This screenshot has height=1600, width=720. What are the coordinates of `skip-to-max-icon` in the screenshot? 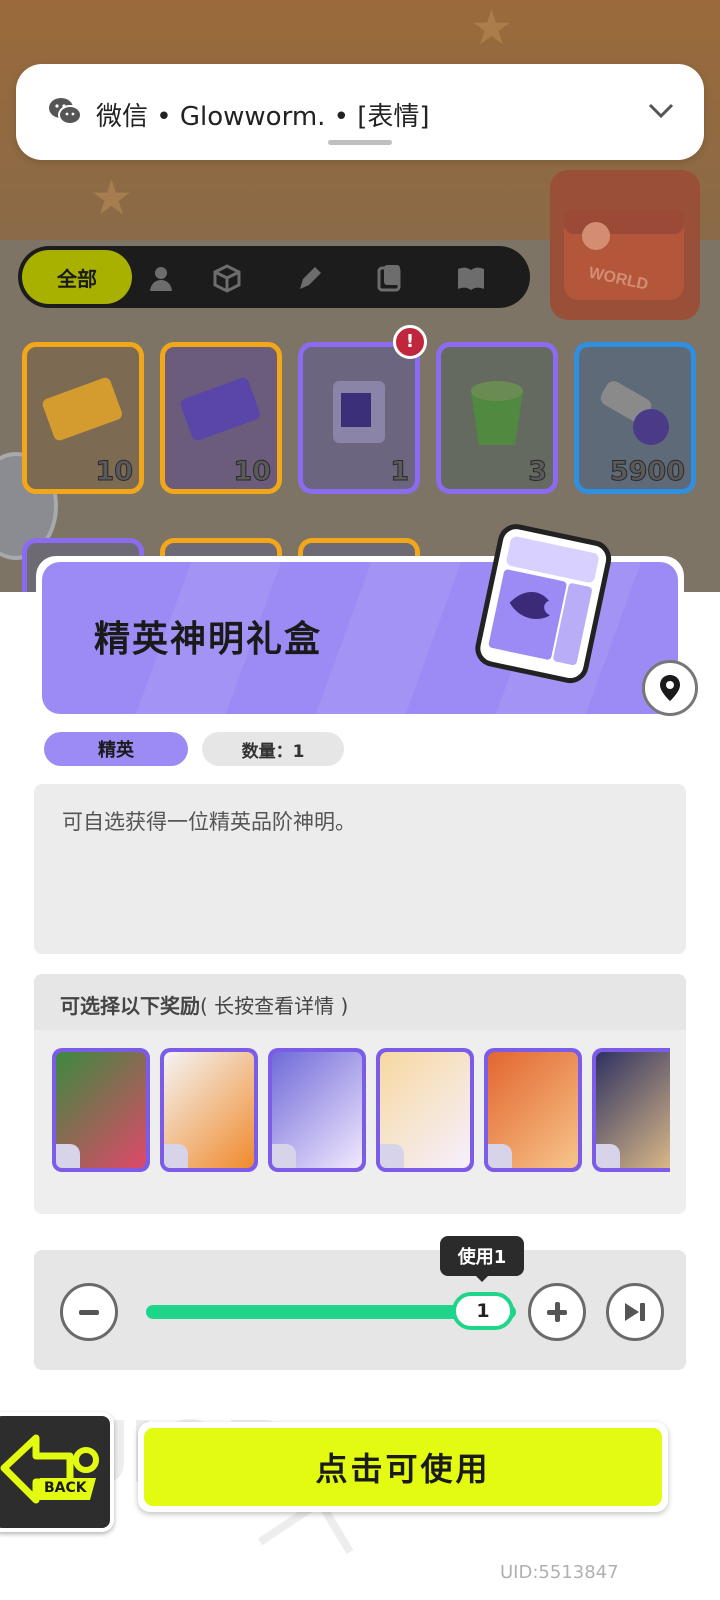 It's located at (635, 1312).